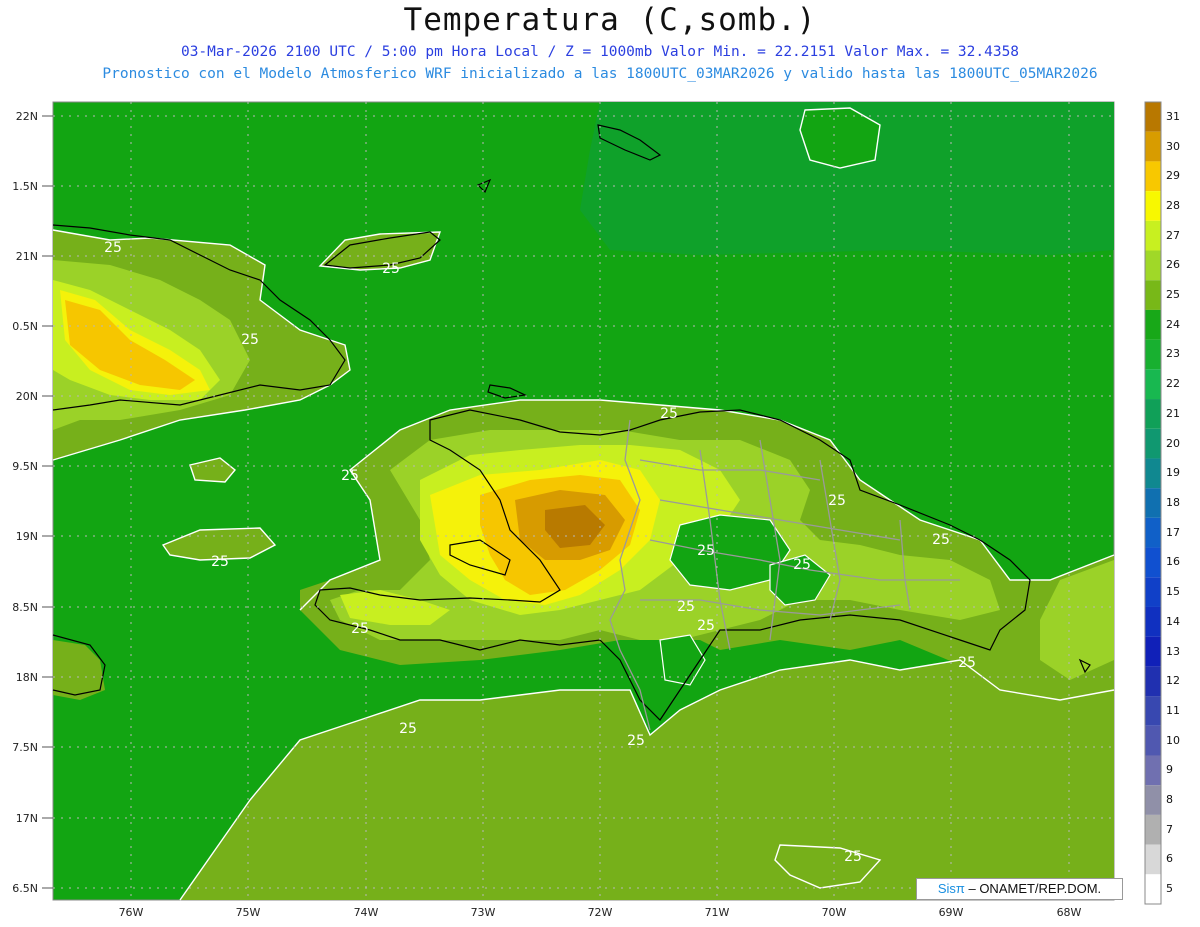 Image resolution: width=1200 pixels, height=927 pixels. Describe the element at coordinates (1173, 651) in the screenshot. I see `colorbar-label: 13` at that location.